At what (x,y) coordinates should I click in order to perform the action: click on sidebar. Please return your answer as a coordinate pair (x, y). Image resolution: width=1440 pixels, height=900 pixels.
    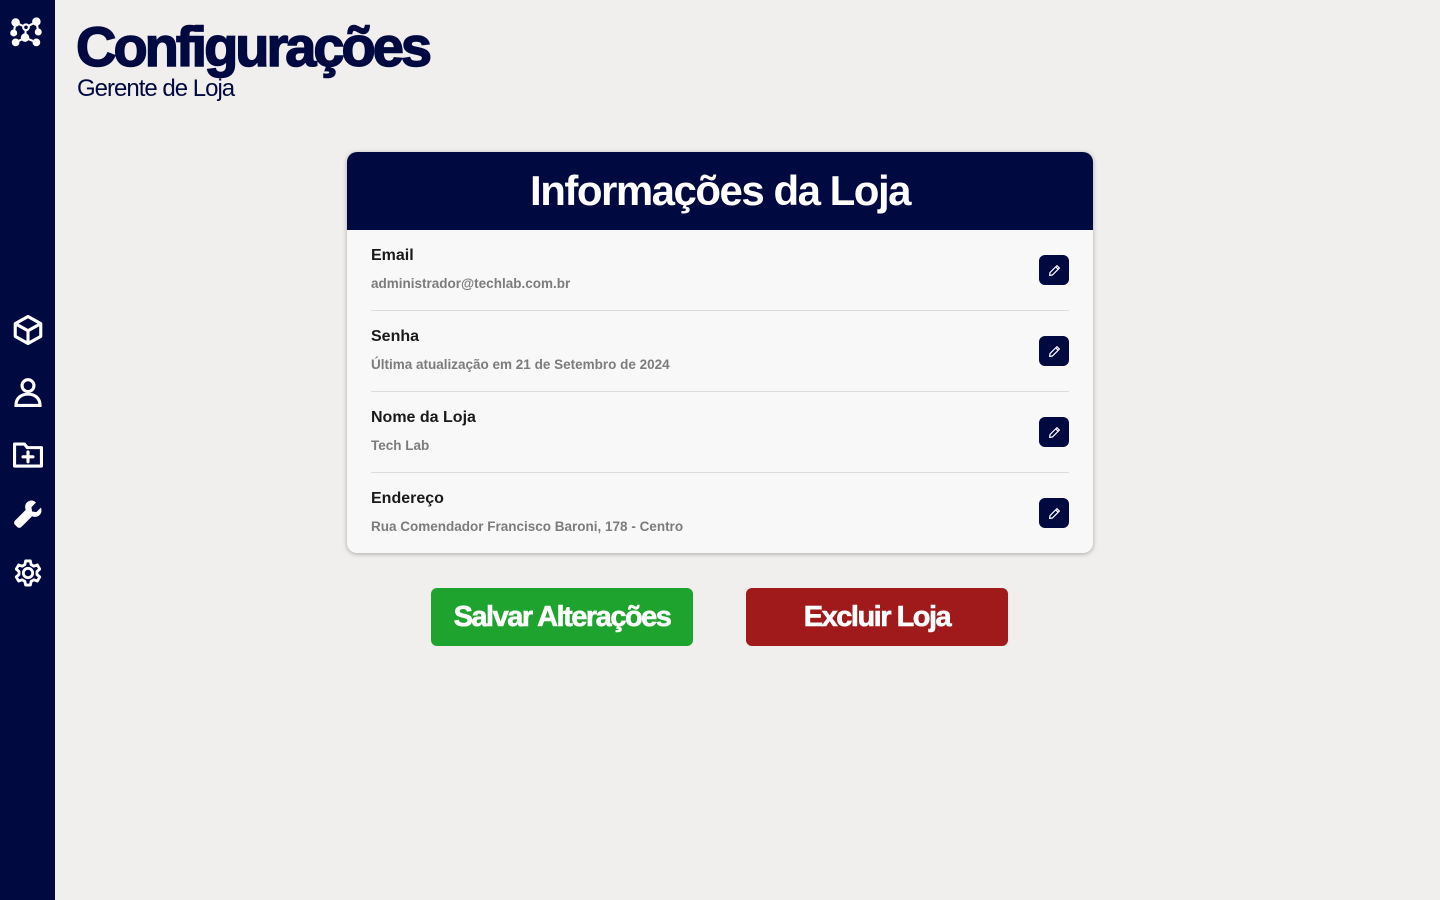
    Looking at the image, I should click on (27, 450).